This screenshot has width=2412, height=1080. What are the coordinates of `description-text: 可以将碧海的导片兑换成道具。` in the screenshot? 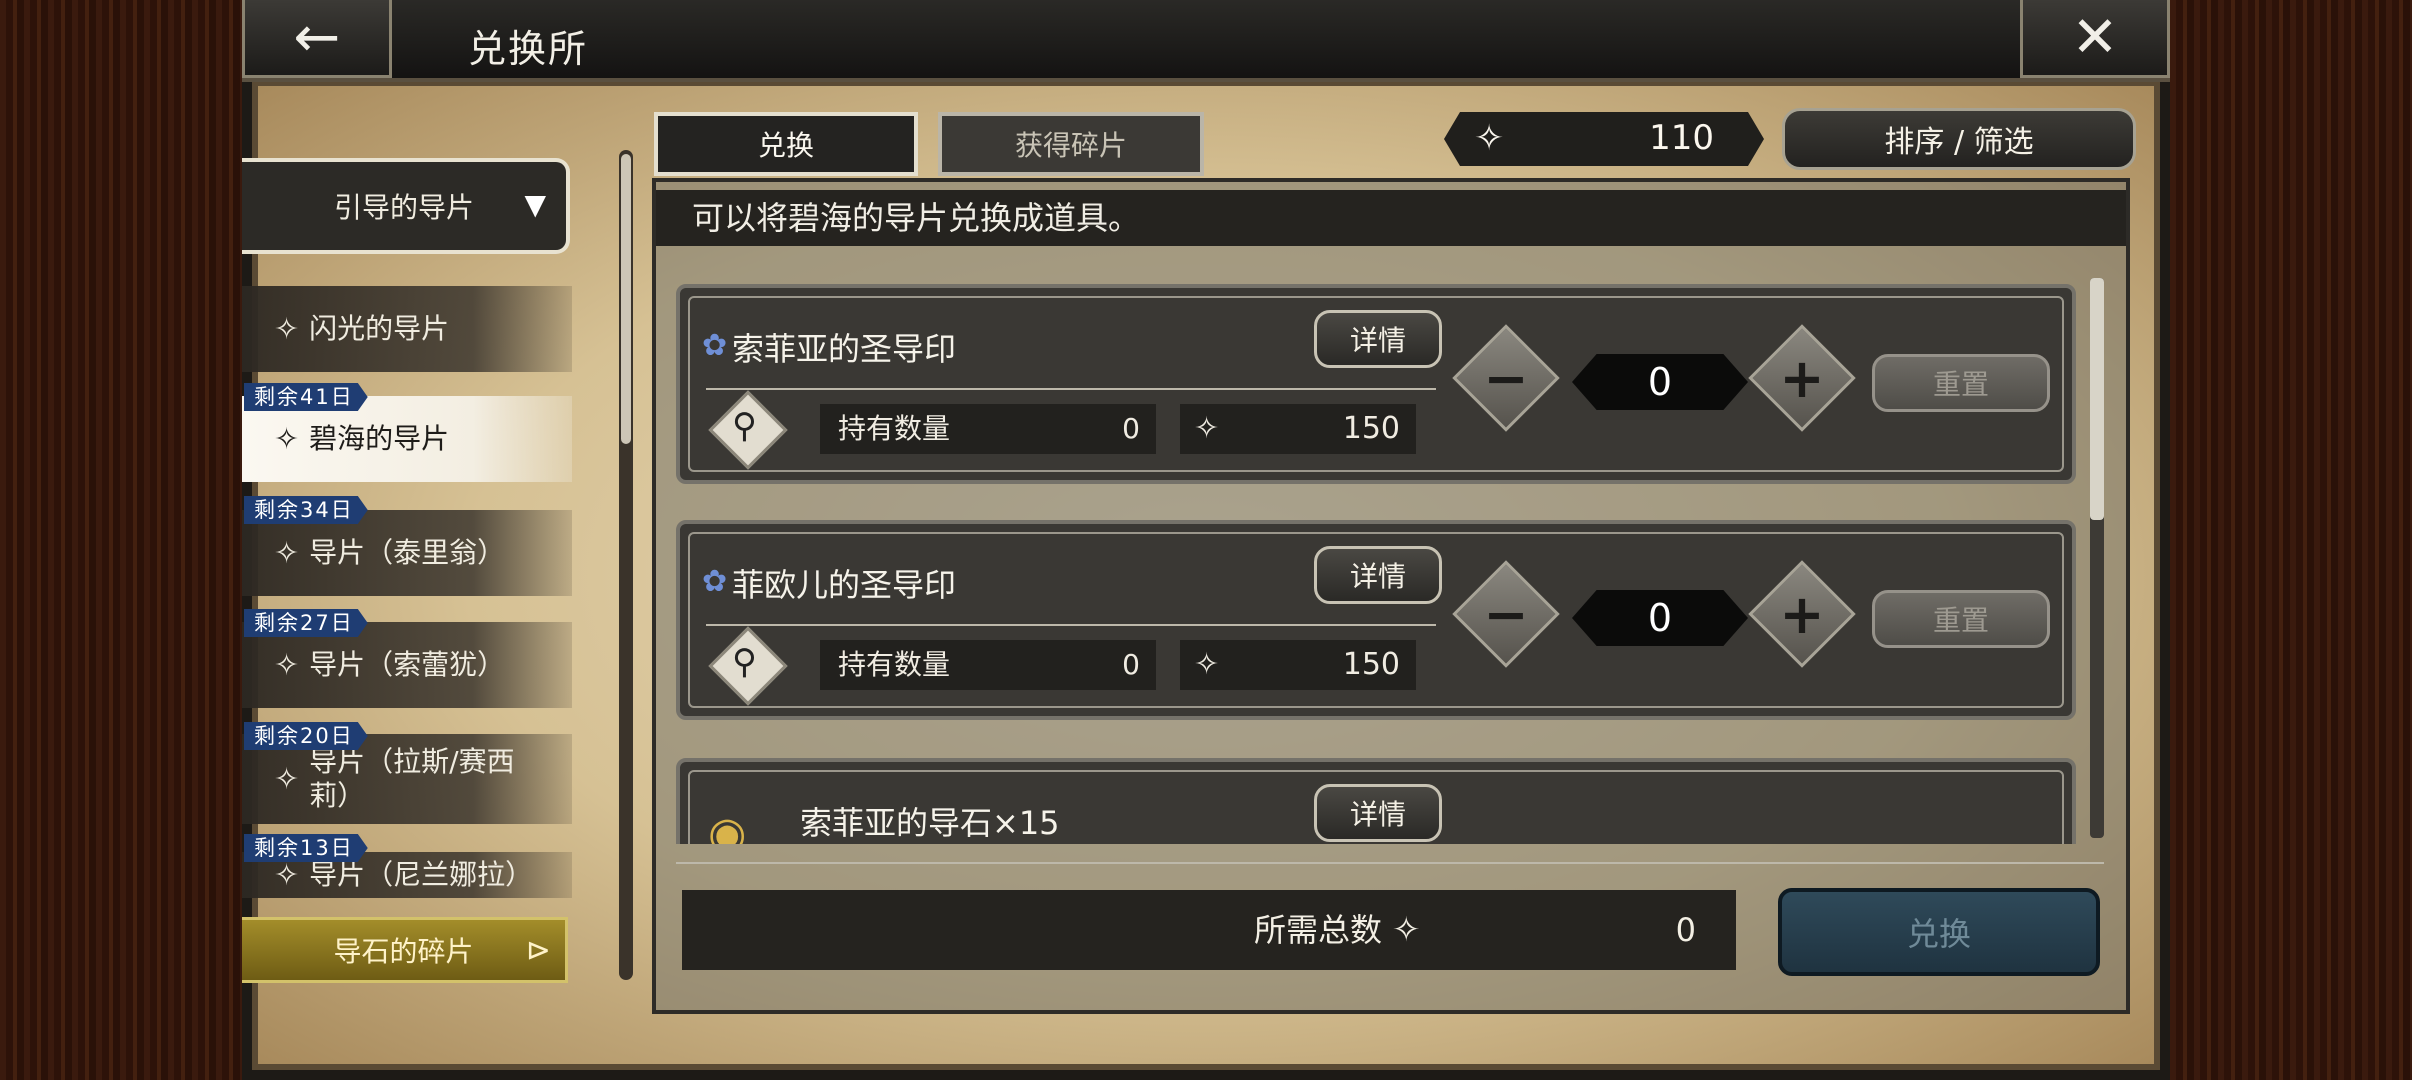 It's located at (1391, 218).